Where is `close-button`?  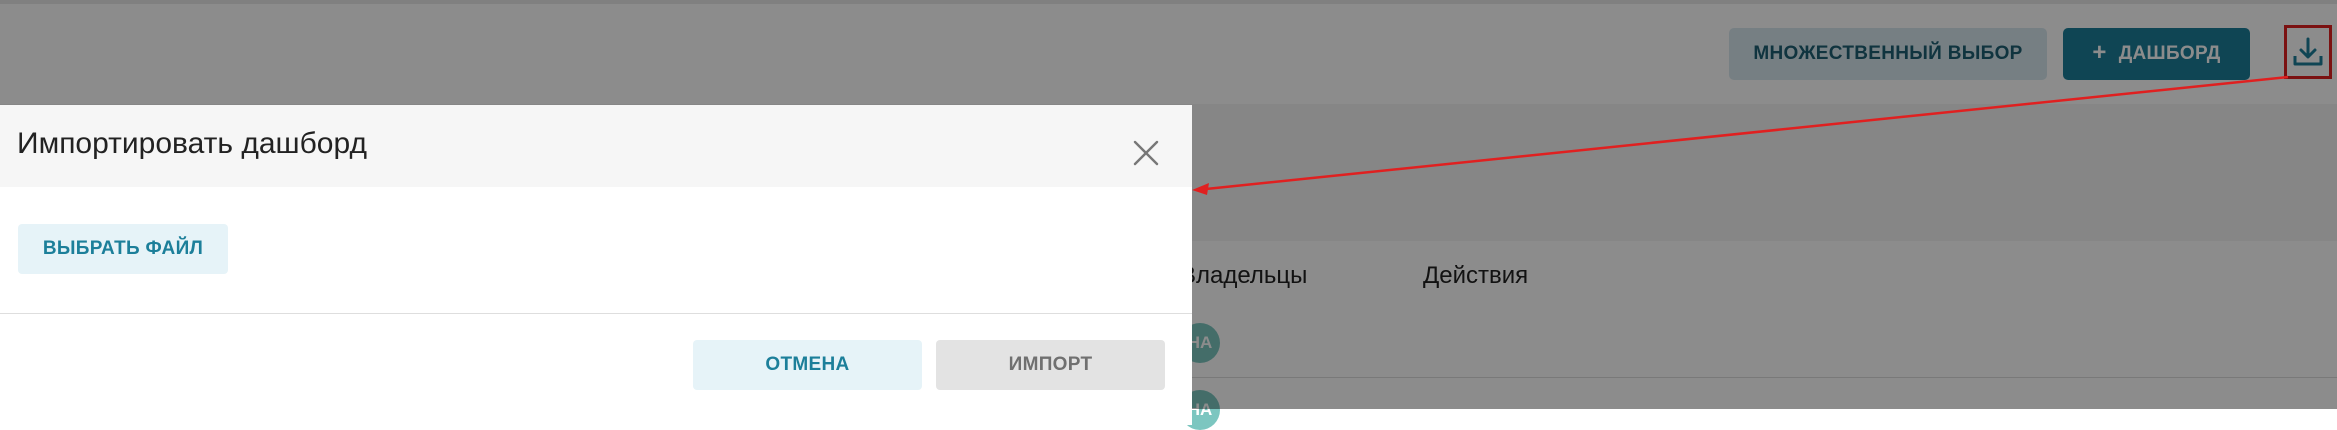 close-button is located at coordinates (1146, 153).